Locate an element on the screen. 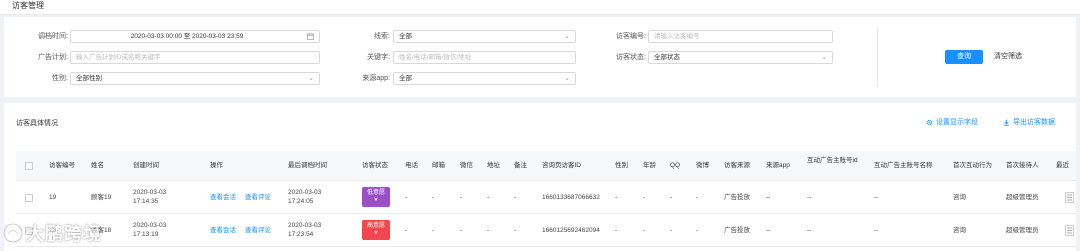 This screenshot has height=251, width=1080. cell-first-action: 咨询 is located at coordinates (959, 197).